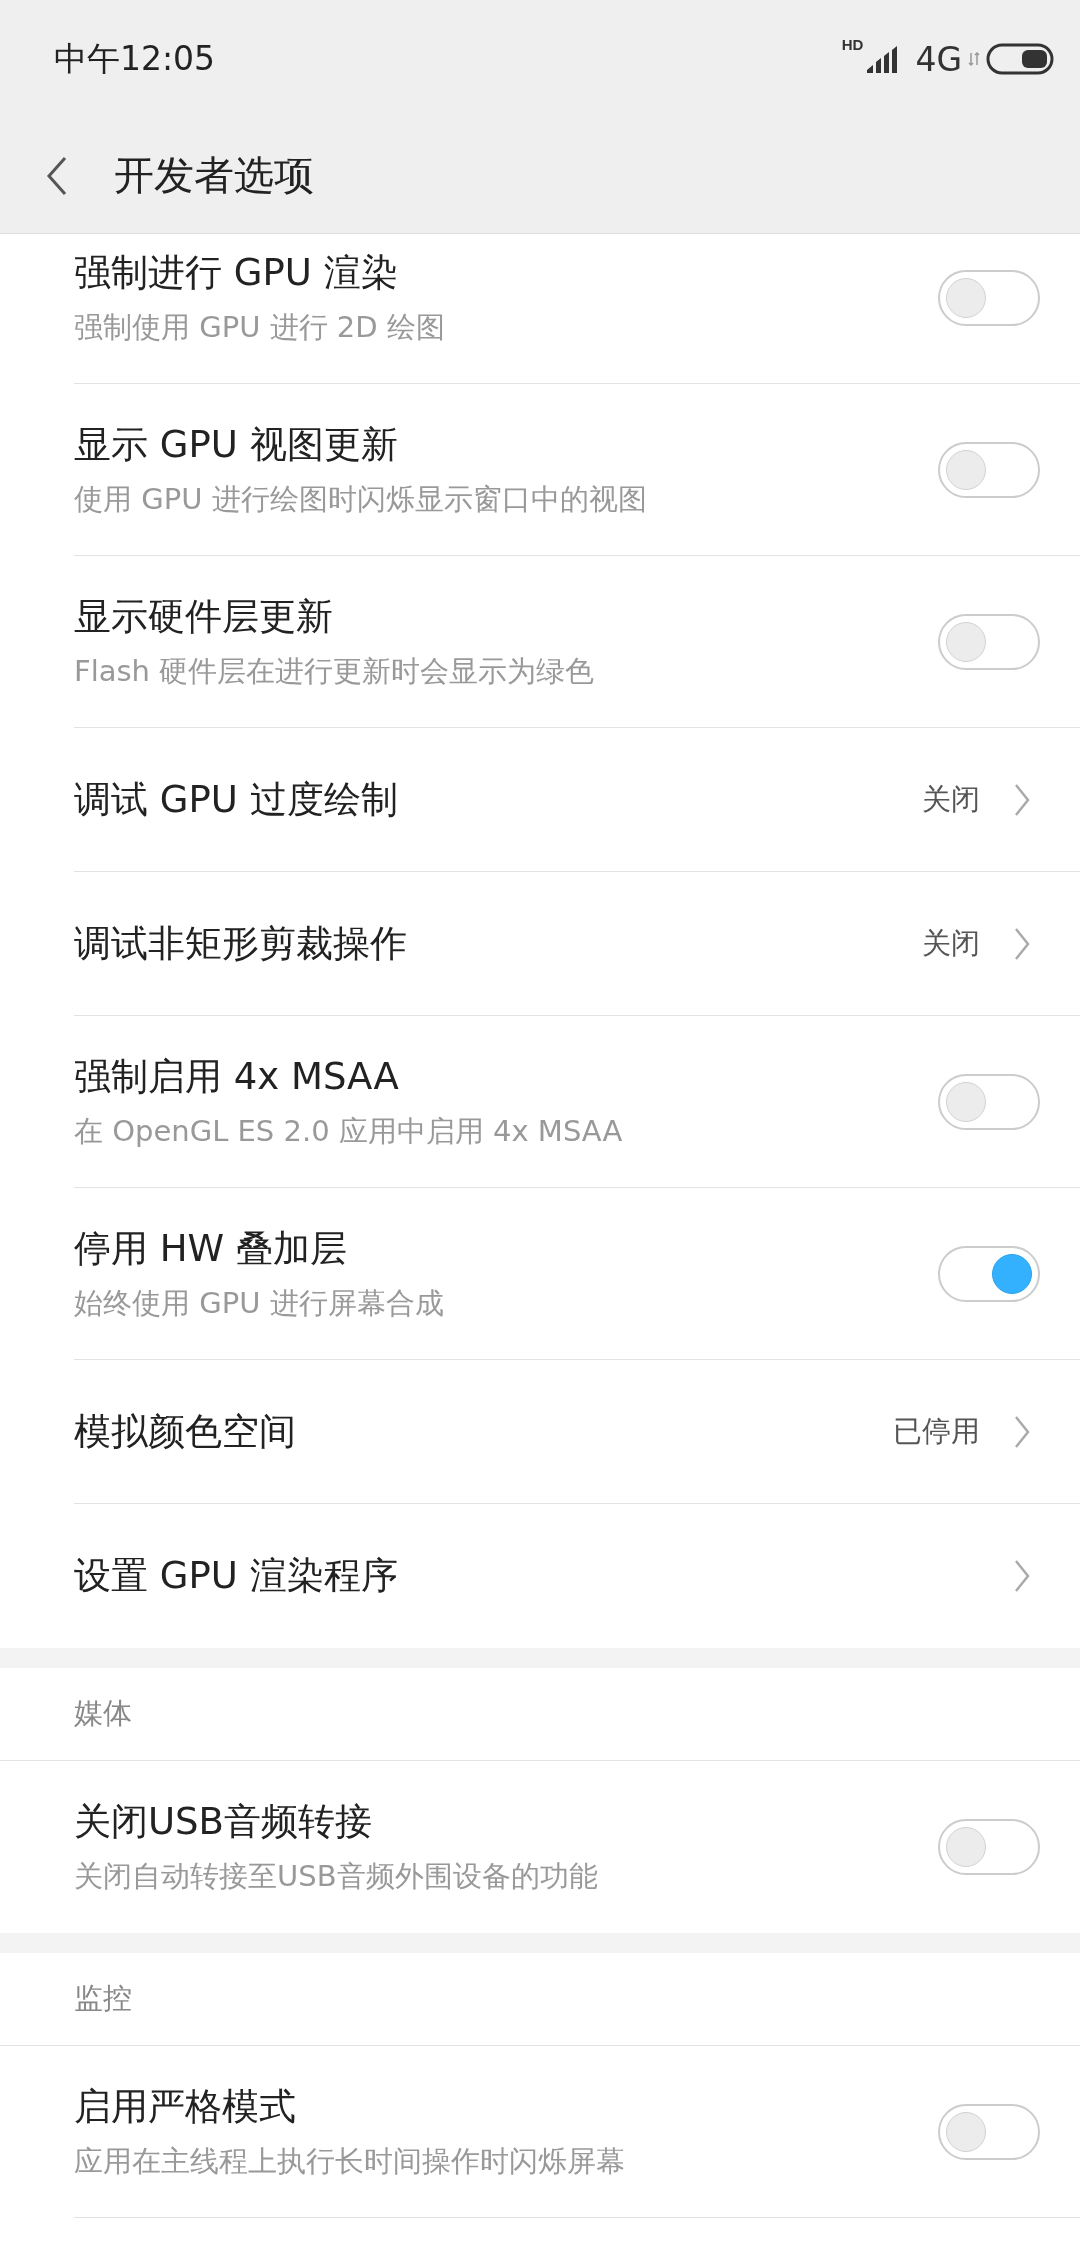 This screenshot has width=1080, height=2248. Describe the element at coordinates (336, 1876) in the screenshot. I see `setting-description: 关闭自动转接至USB音频外围设备的功能` at that location.